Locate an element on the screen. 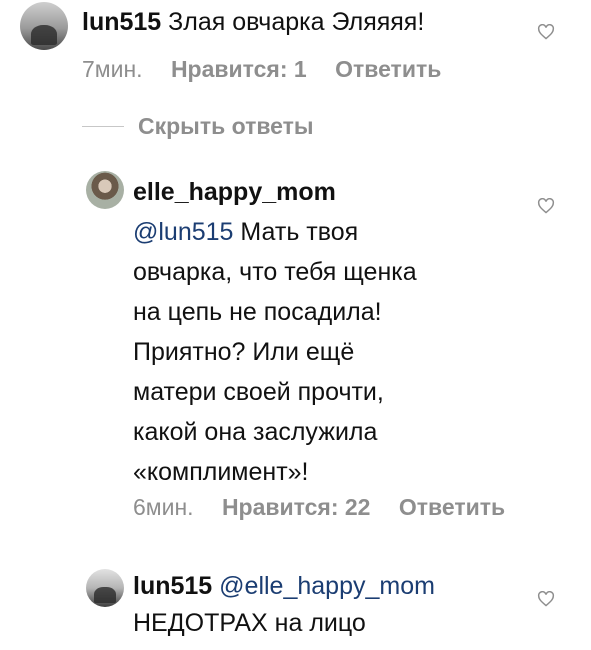 The width and height of the screenshot is (591, 650). reply-2-text: НЕДОТРАХ на лицо is located at coordinates (249, 623).